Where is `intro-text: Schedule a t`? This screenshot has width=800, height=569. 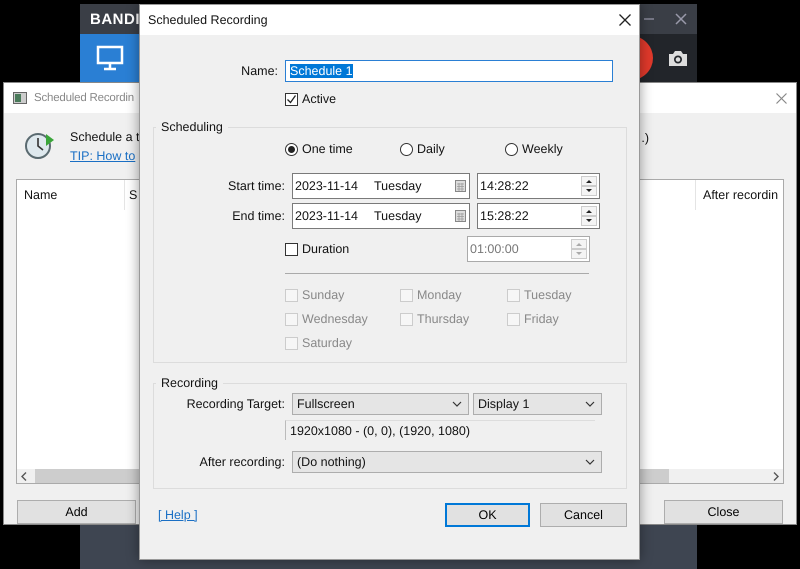
intro-text: Schedule a t is located at coordinates (105, 137).